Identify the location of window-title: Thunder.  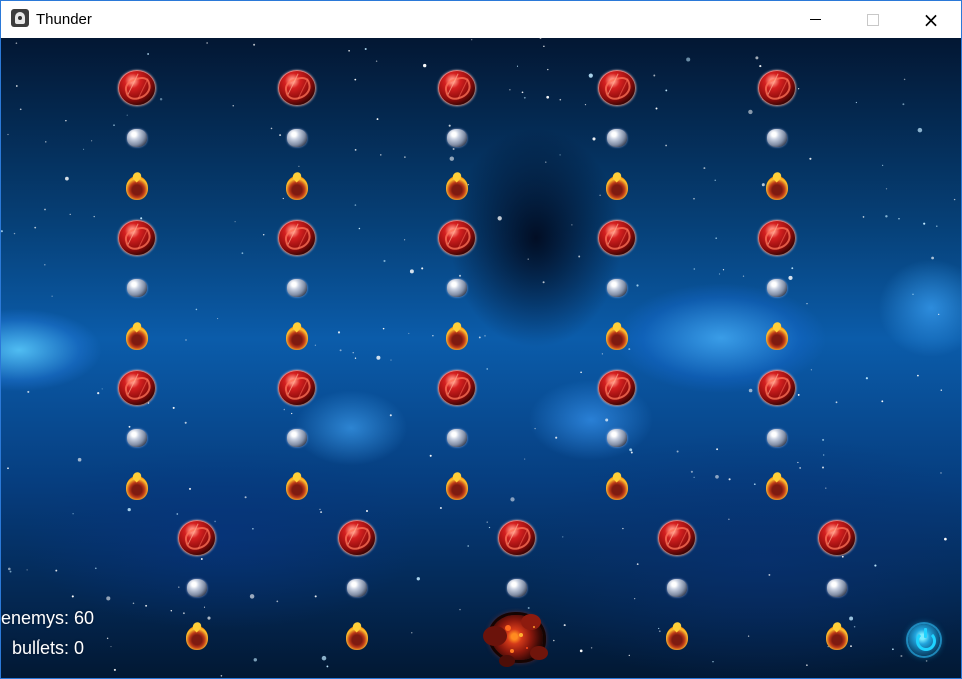
(64, 19).